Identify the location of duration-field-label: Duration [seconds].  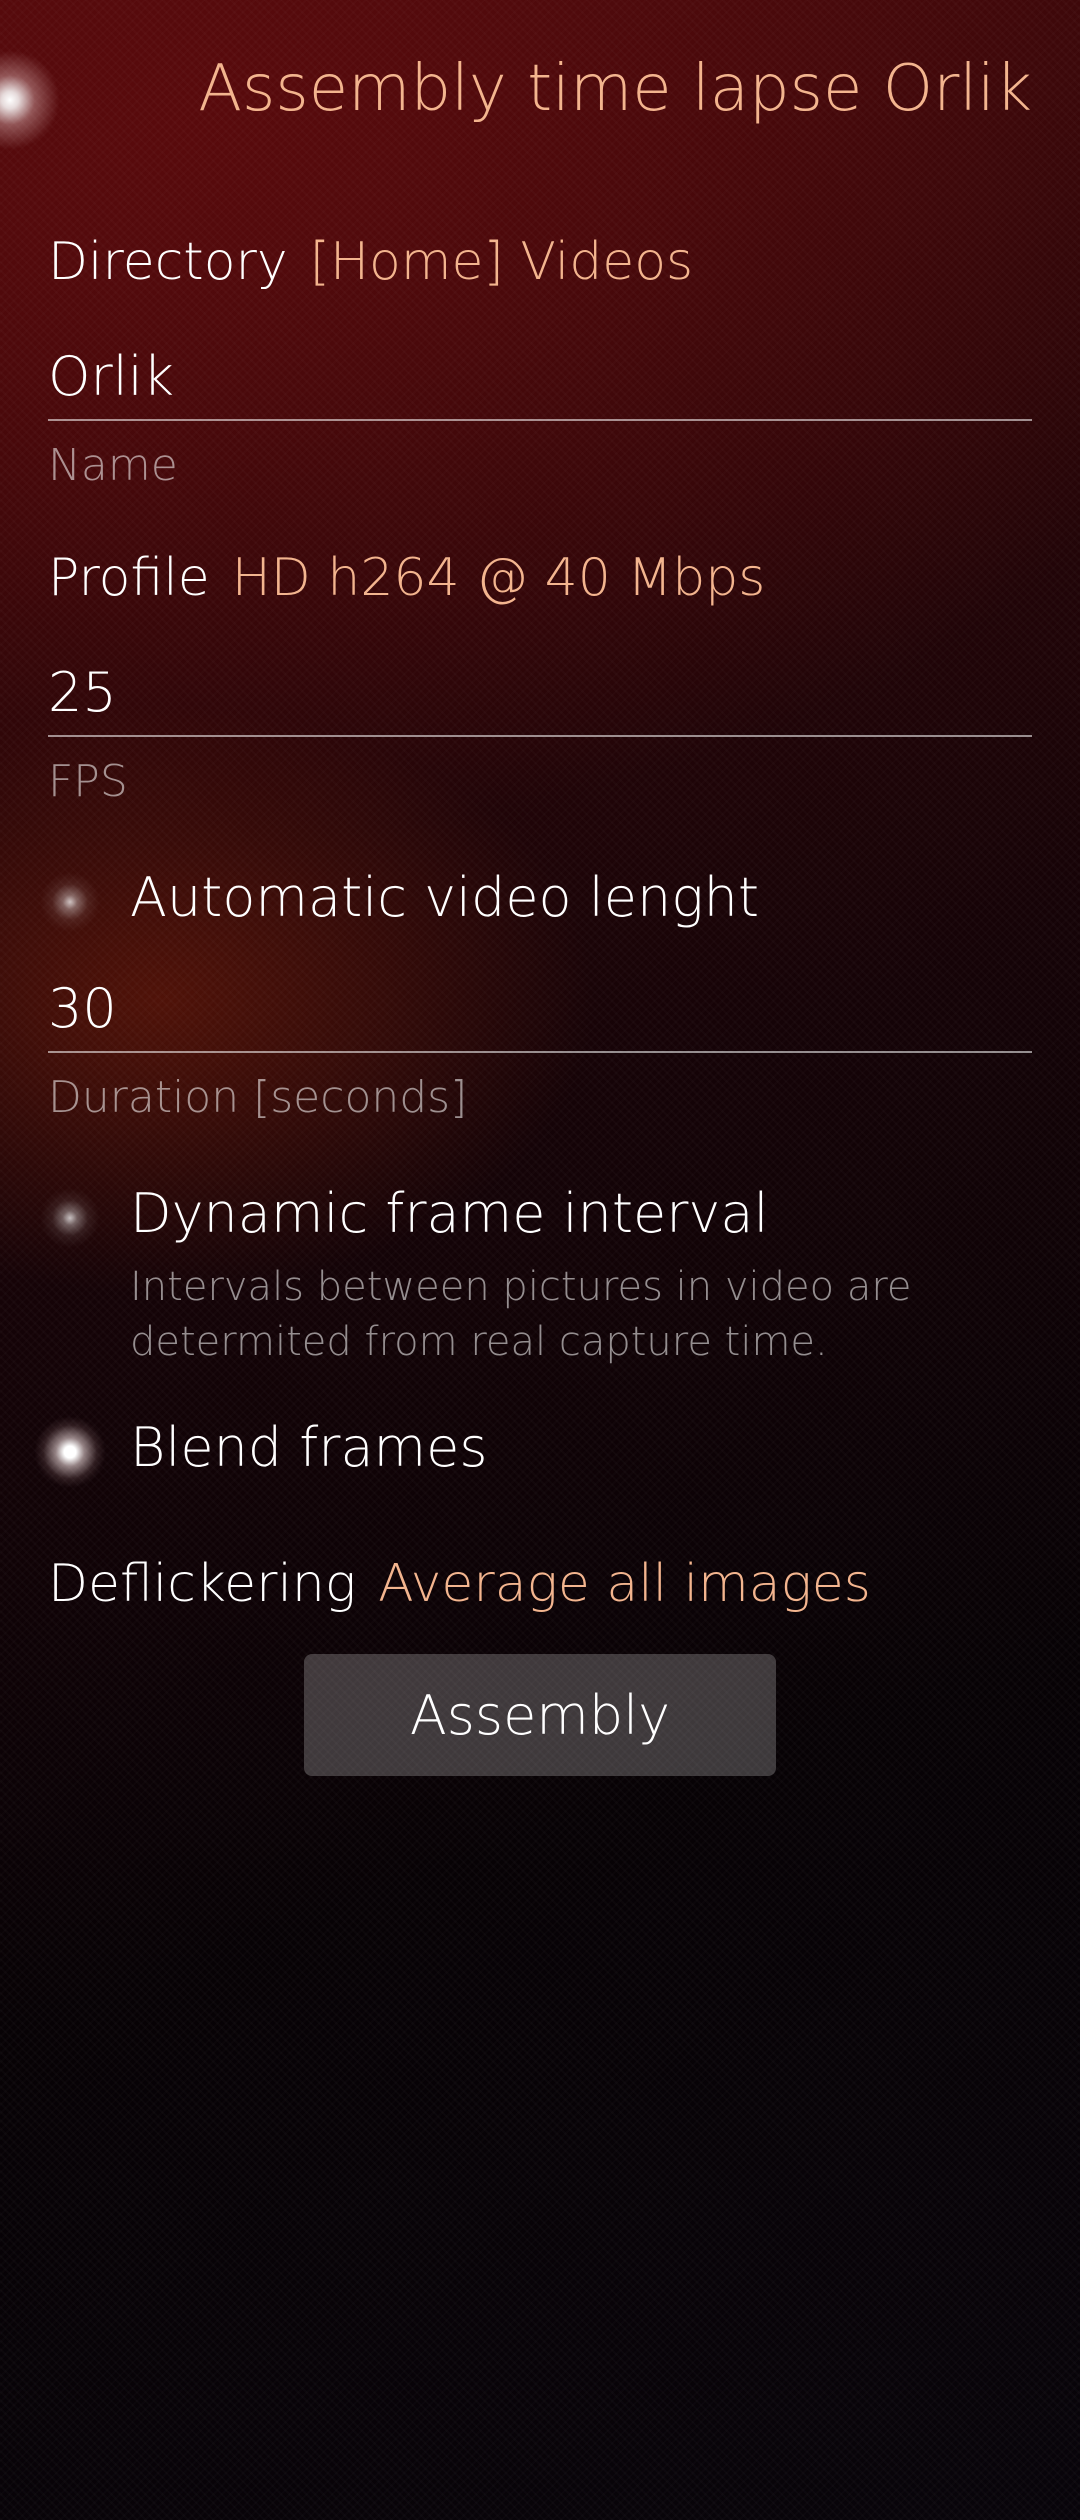
(258, 1097).